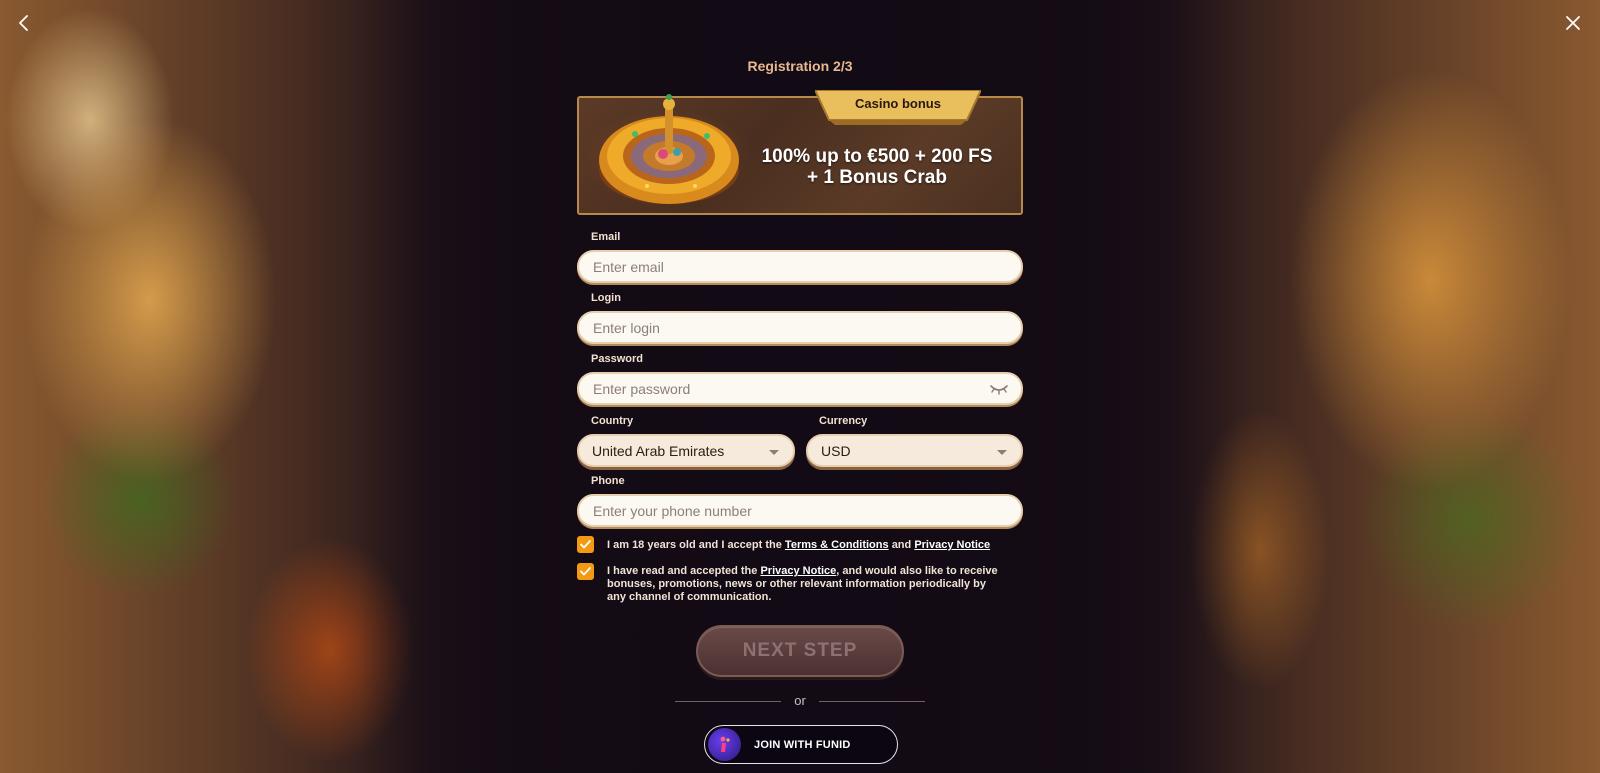  What do you see at coordinates (901, 545) in the screenshot?
I see `age-consent-and: and` at bounding box center [901, 545].